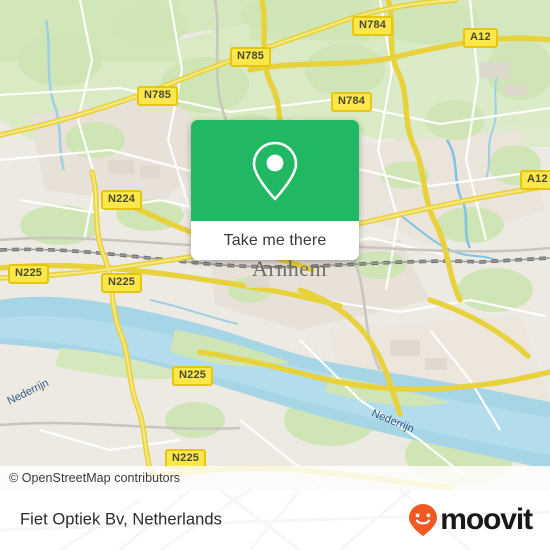 The width and height of the screenshot is (550, 550). I want to click on take-me-there-button: Take me there, so click(275, 240).